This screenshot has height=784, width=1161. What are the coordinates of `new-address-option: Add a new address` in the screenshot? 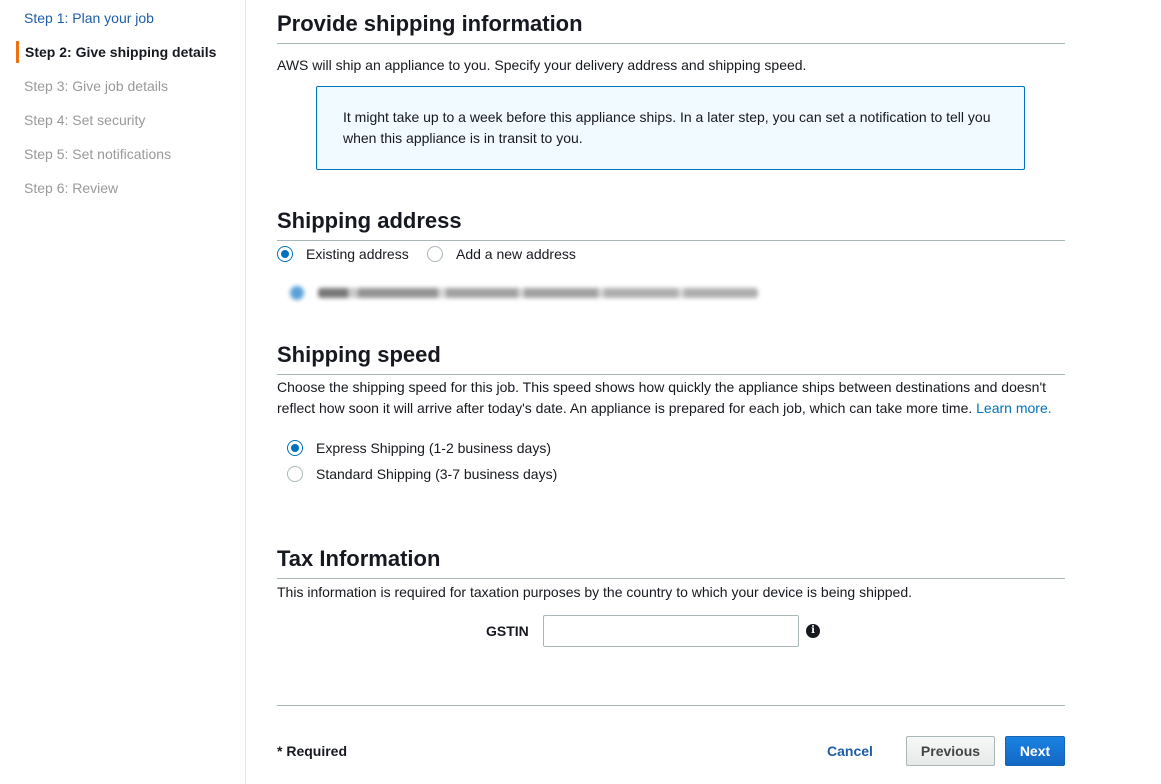 It's located at (501, 254).